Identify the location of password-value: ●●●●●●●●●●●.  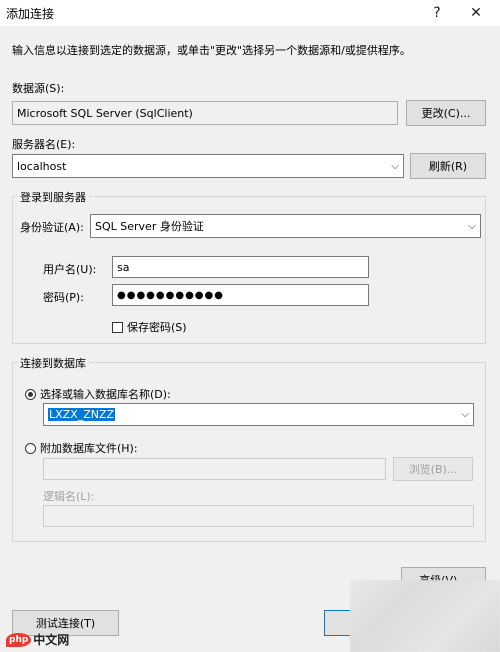
(170, 295).